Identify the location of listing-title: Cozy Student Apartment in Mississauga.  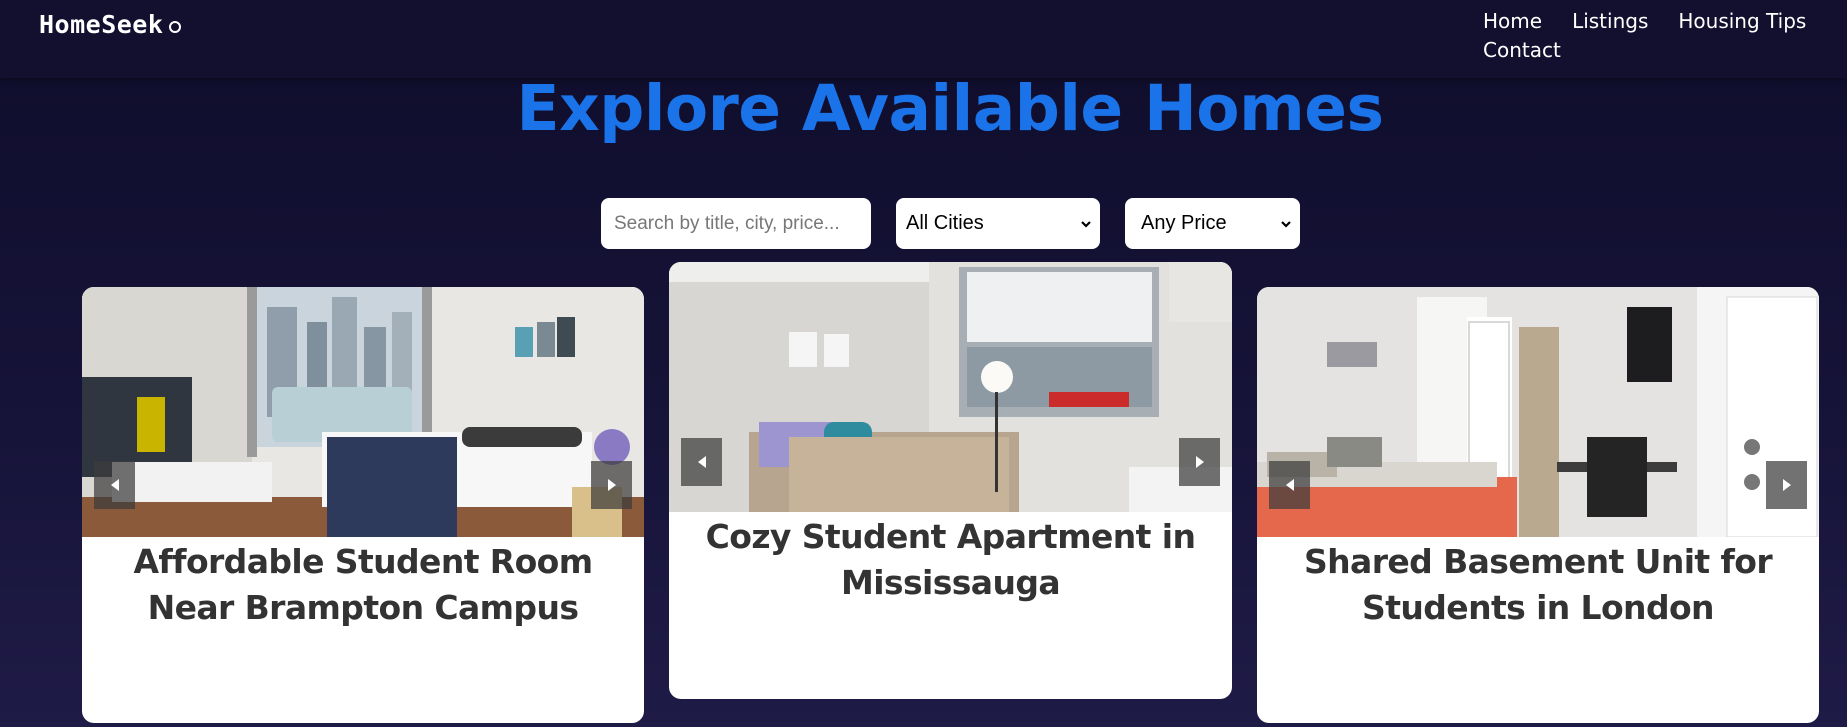
(950, 560).